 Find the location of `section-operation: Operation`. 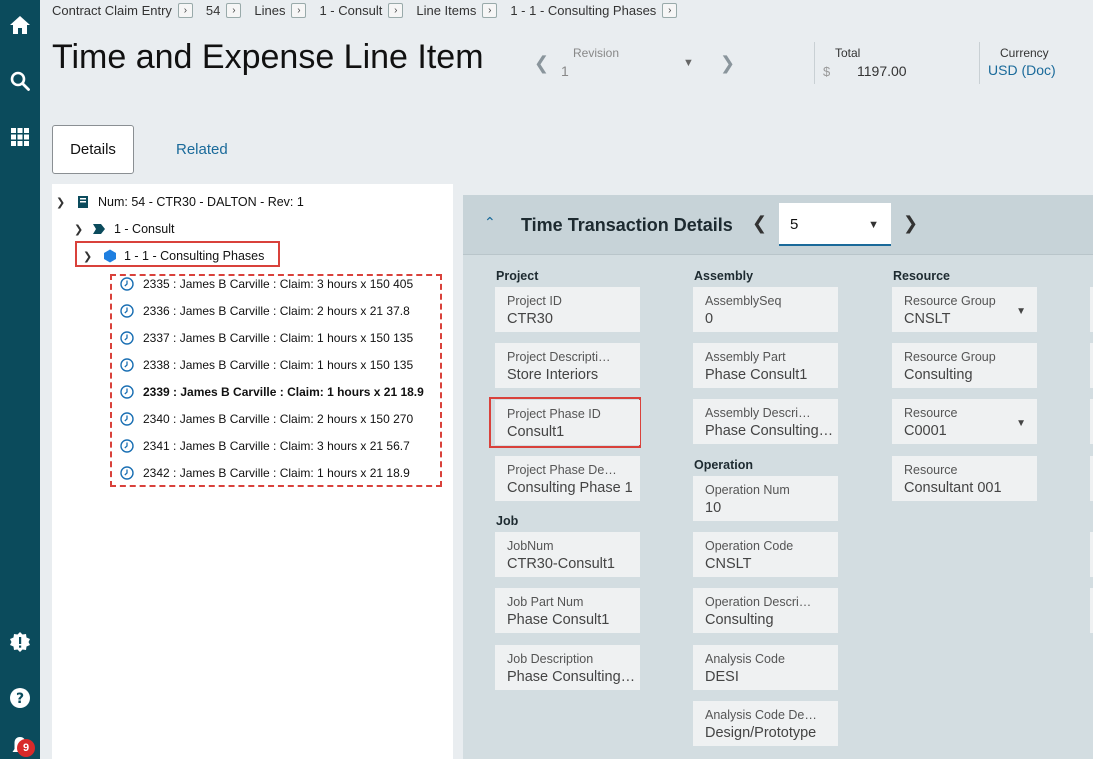

section-operation: Operation is located at coordinates (724, 465).